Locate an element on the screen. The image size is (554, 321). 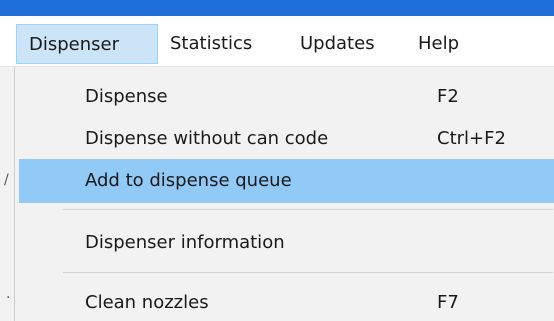
menu-item-label: Dispenser information is located at coordinates (185, 242).